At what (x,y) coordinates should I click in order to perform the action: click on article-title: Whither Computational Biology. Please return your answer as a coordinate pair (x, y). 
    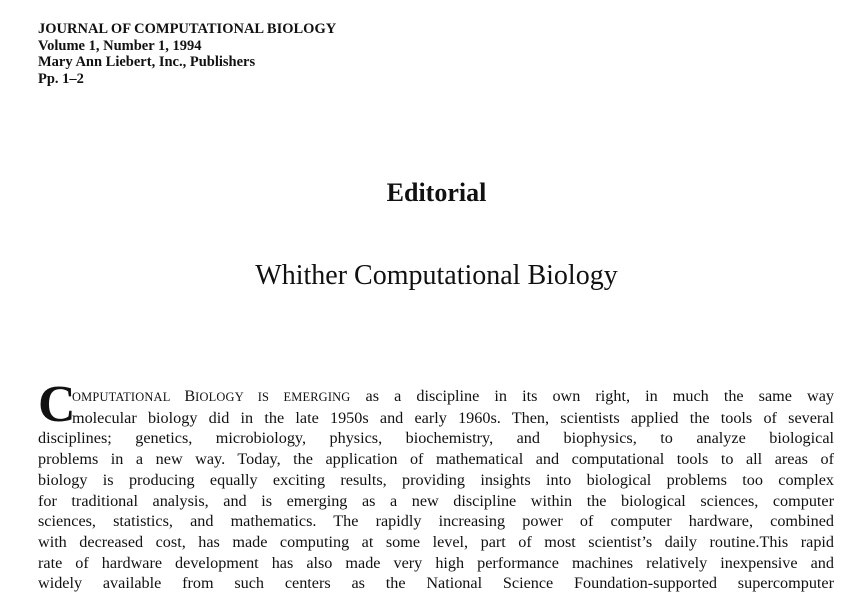
    Looking at the image, I should click on (436, 275).